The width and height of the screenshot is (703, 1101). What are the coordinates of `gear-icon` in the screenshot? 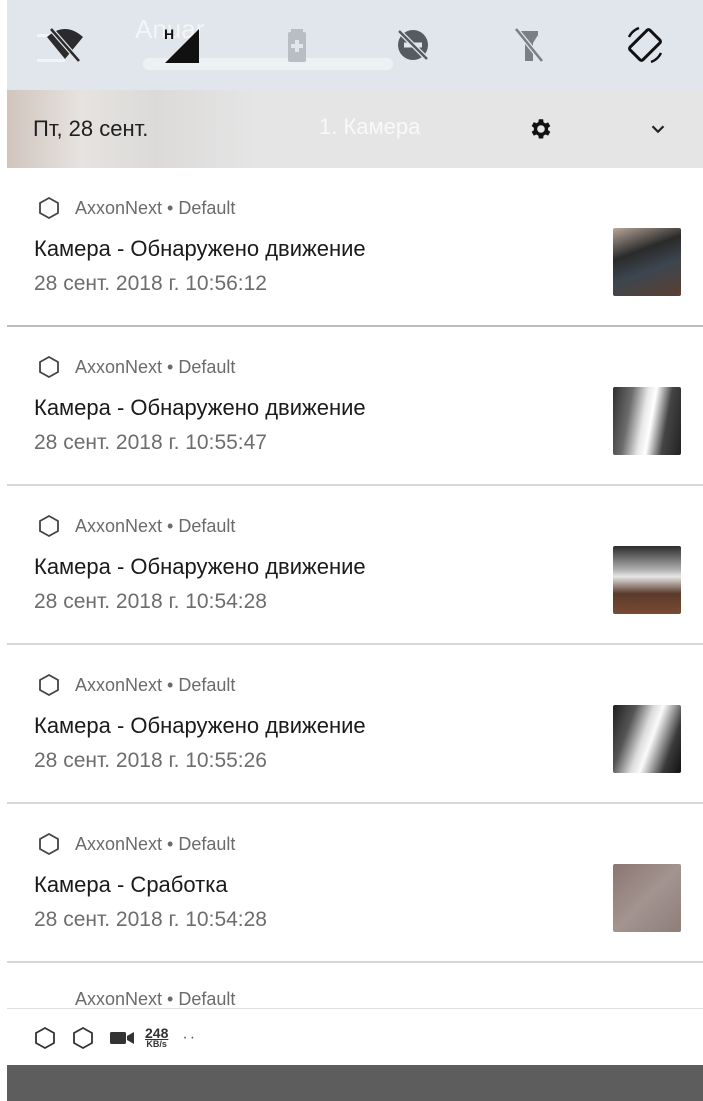 It's located at (541, 129).